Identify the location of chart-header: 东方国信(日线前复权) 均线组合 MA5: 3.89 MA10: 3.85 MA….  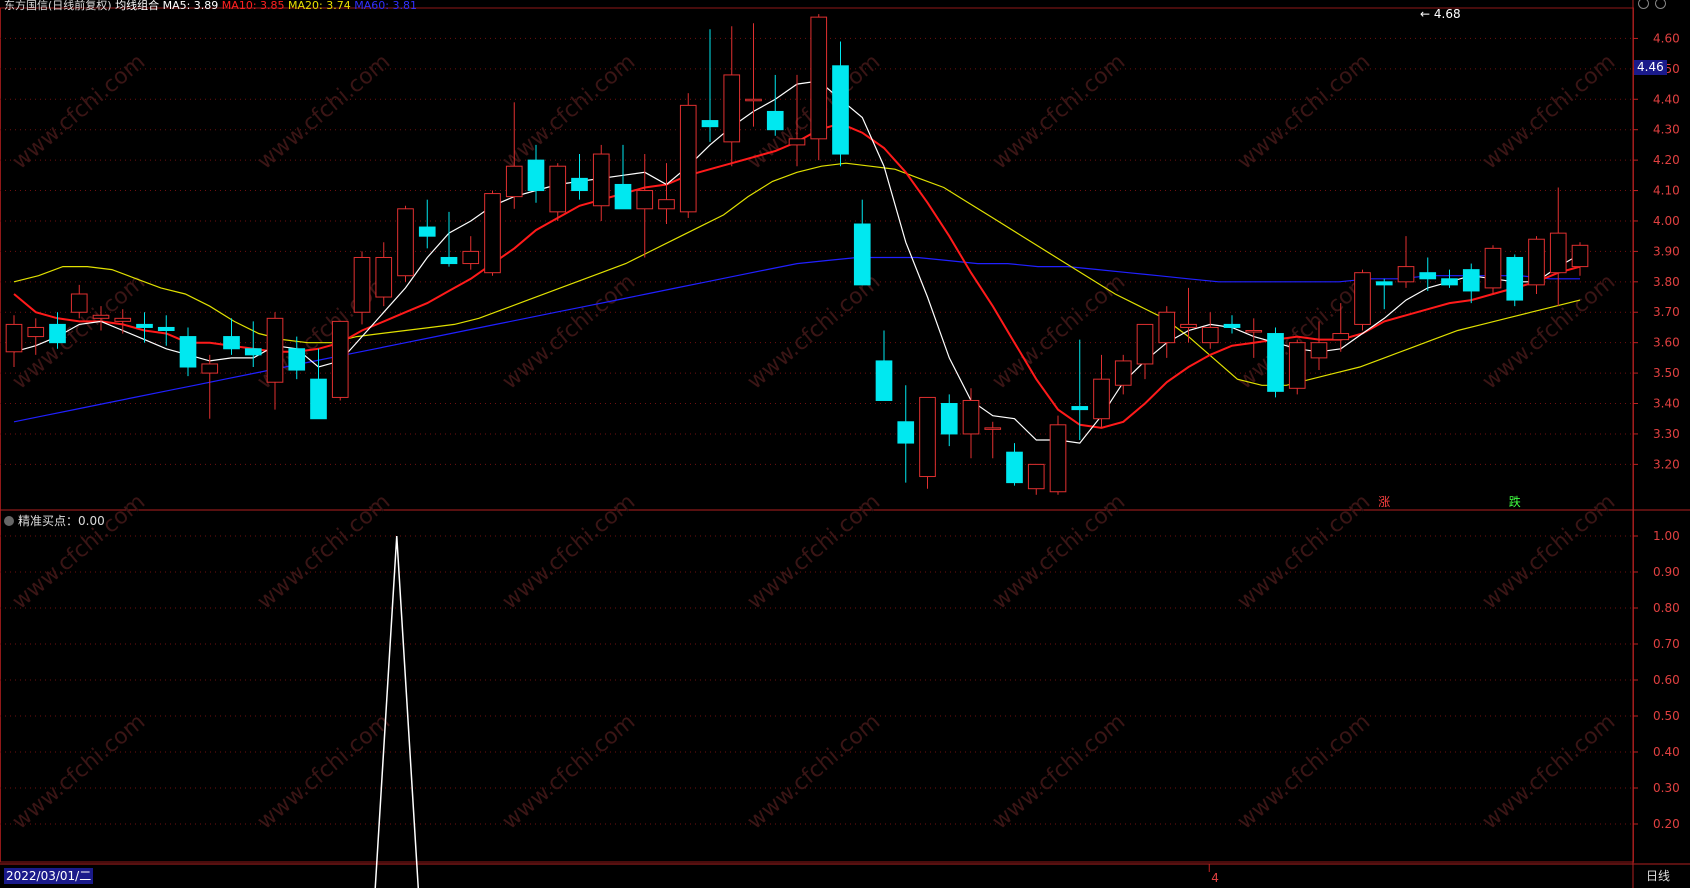
(210, 6).